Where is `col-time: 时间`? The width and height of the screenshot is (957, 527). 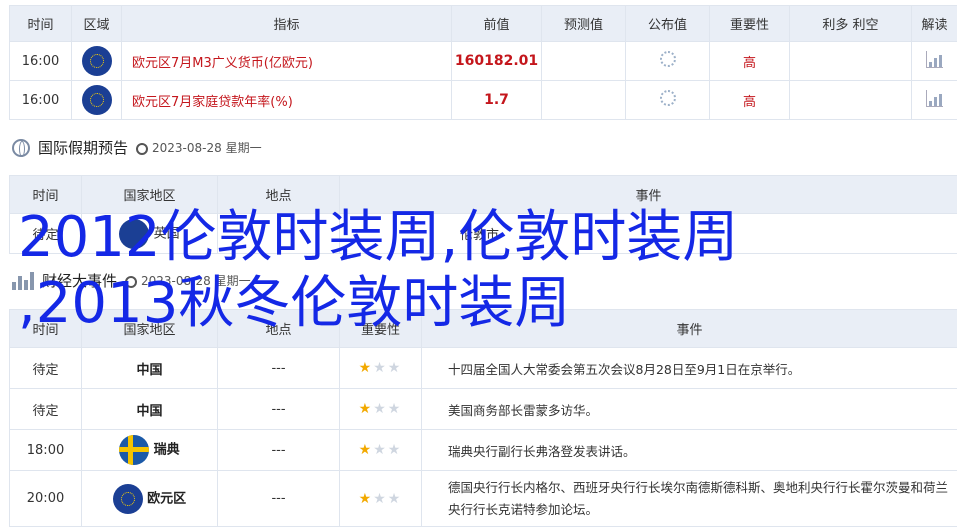
col-time: 时间 is located at coordinates (40, 23).